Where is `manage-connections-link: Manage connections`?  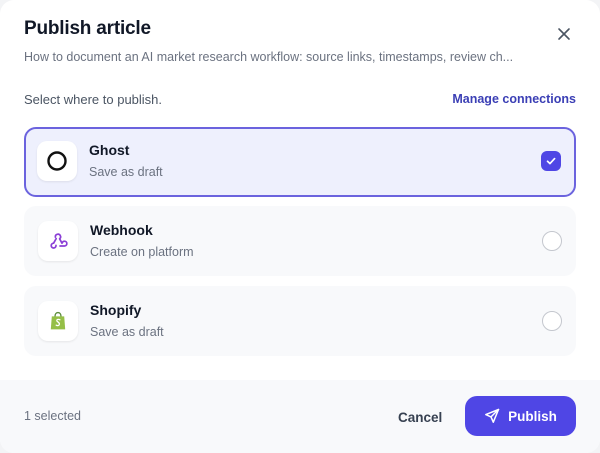 manage-connections-link: Manage connections is located at coordinates (514, 99).